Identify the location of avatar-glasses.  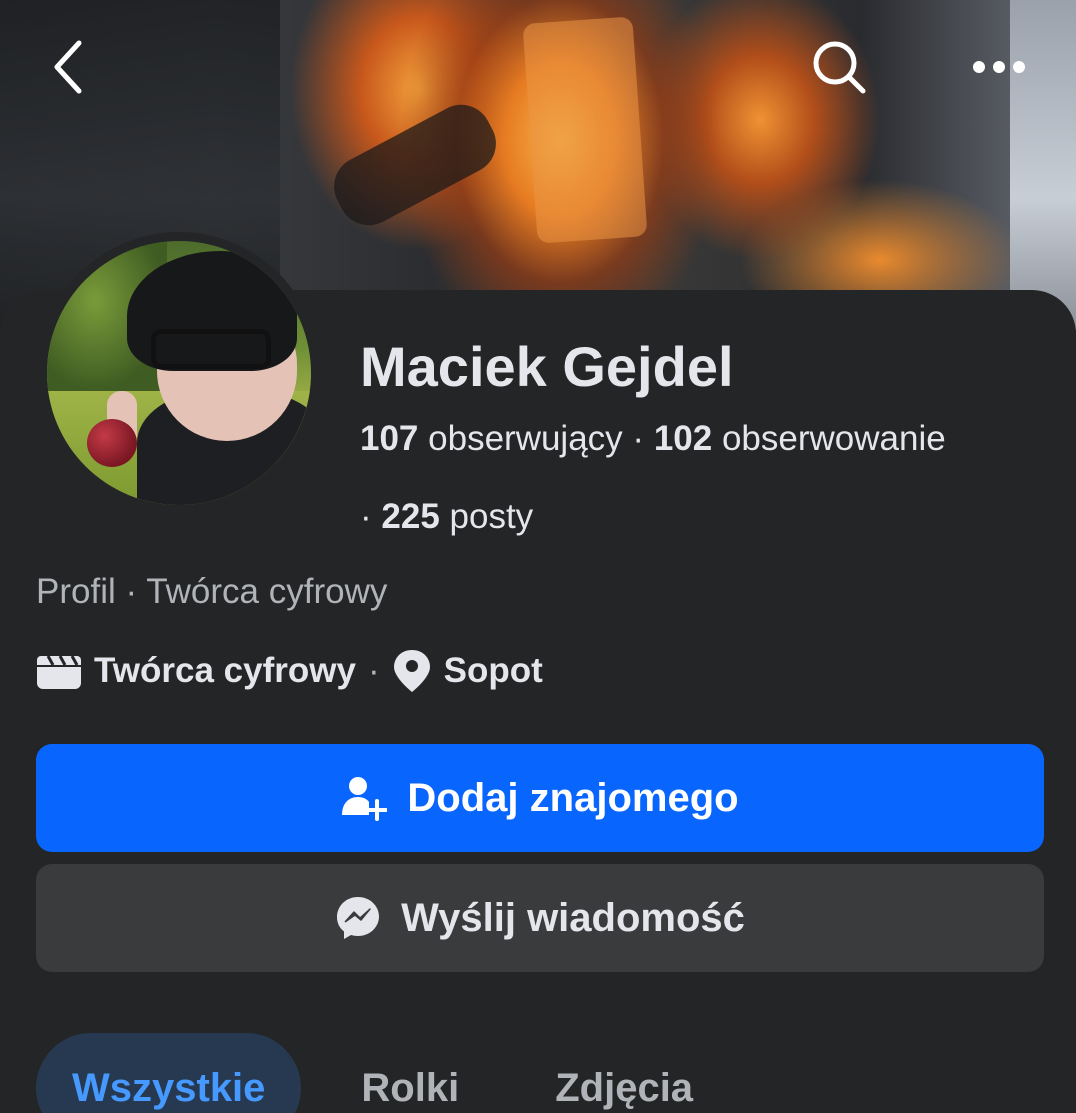
(211, 349).